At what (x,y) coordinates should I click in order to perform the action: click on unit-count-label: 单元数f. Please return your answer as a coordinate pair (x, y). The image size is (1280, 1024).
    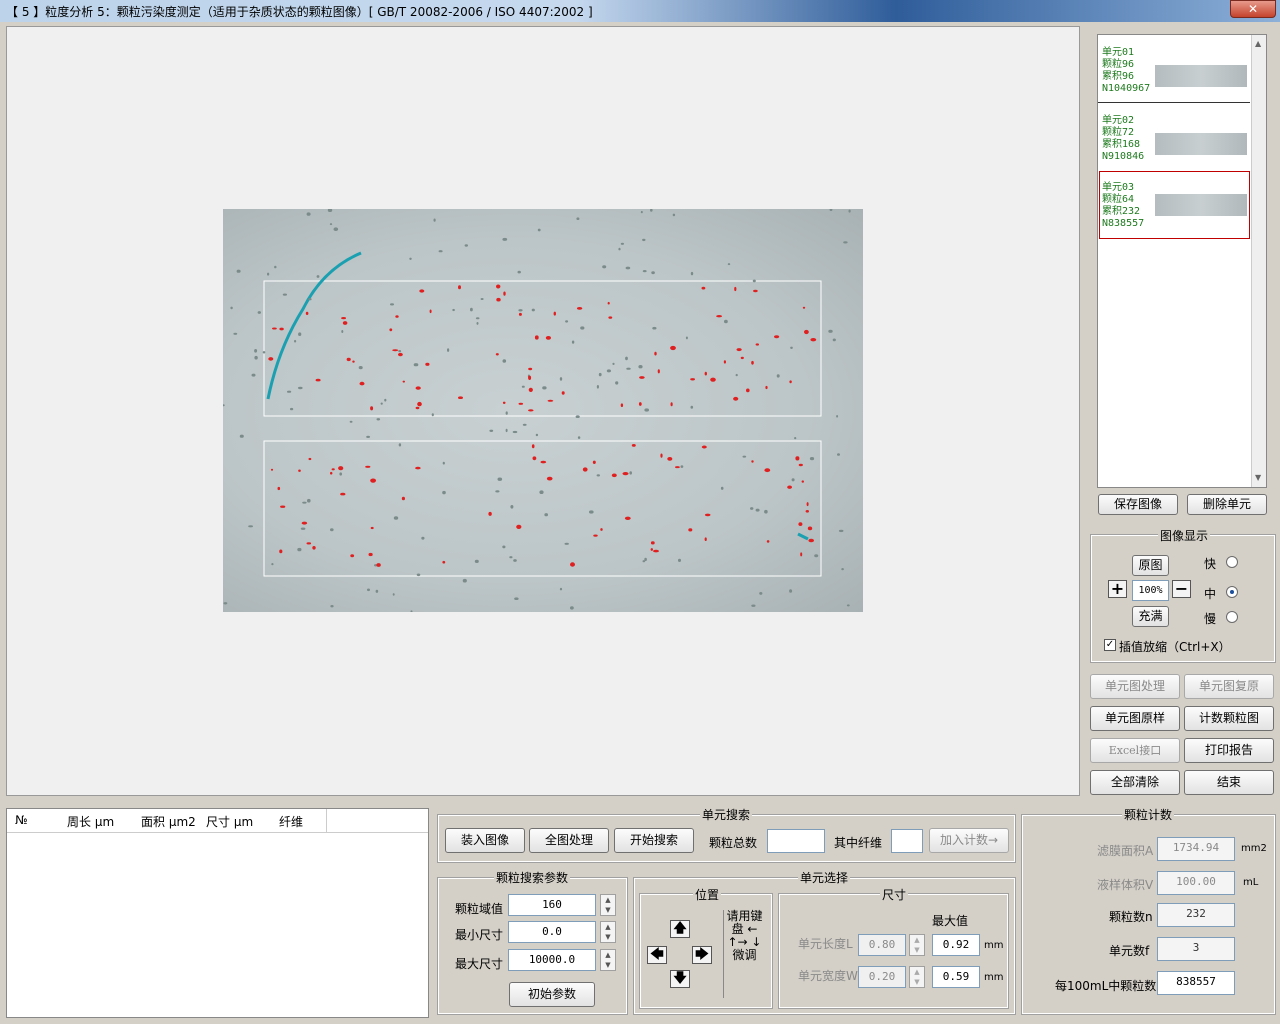
    Looking at the image, I should click on (1129, 951).